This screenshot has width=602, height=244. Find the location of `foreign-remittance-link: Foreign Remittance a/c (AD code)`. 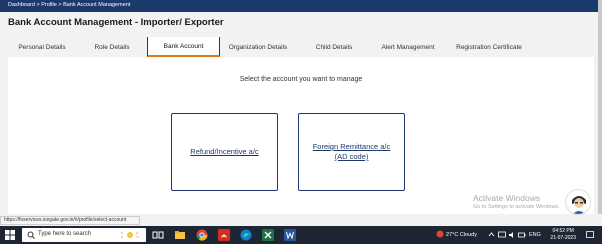

foreign-remittance-link: Foreign Remittance a/c (AD code) is located at coordinates (352, 152).